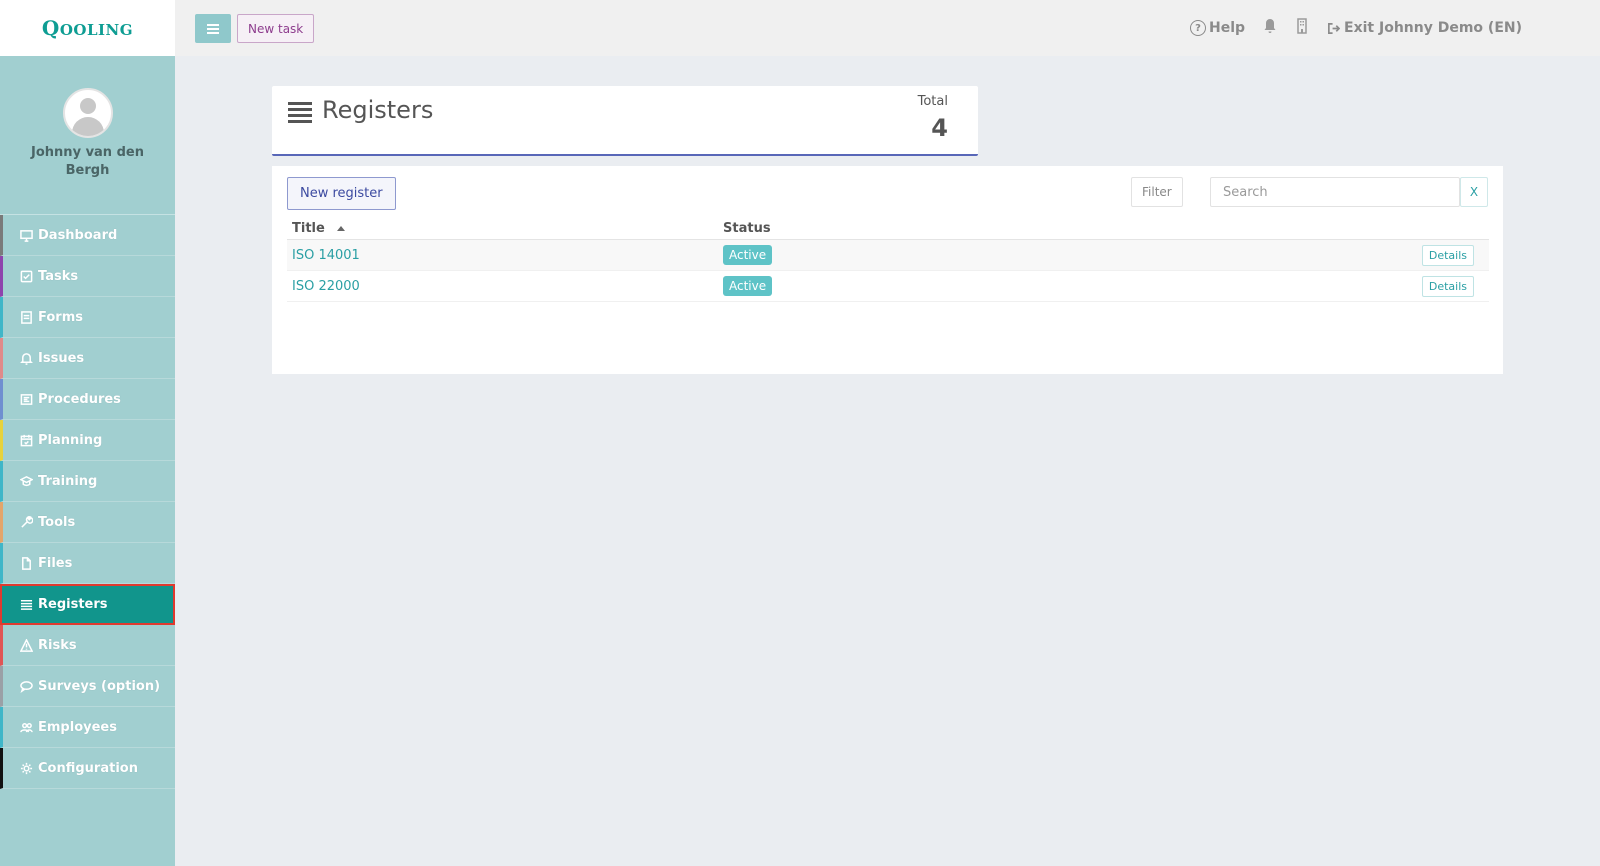 This screenshot has width=1600, height=866. What do you see at coordinates (1335, 192) in the screenshot?
I see `search-input` at bounding box center [1335, 192].